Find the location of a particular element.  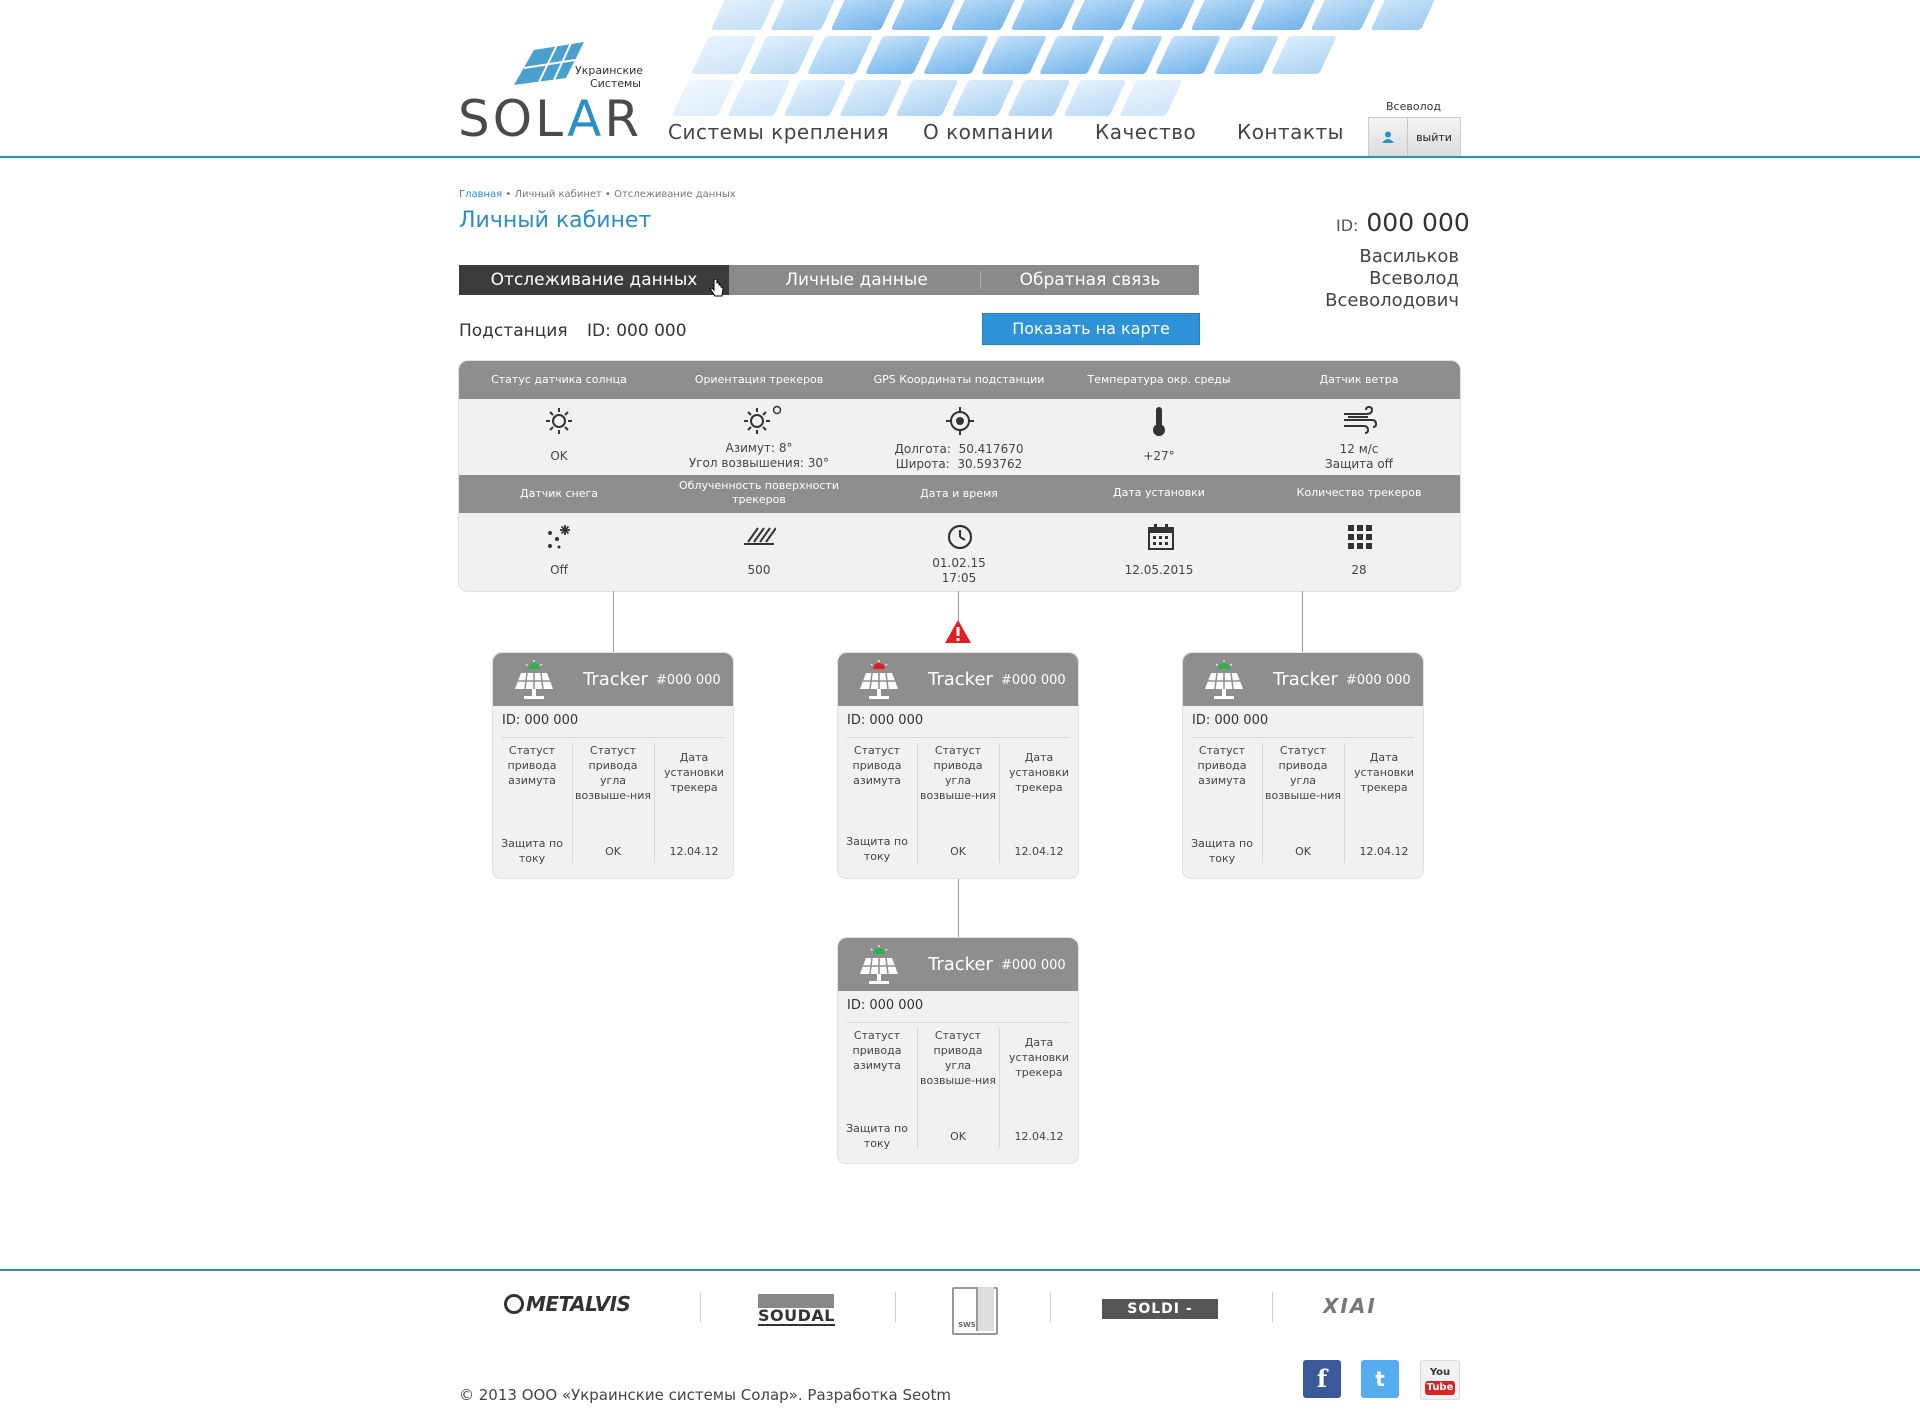

header-wind: Датчик ветра is located at coordinates (1359, 379).